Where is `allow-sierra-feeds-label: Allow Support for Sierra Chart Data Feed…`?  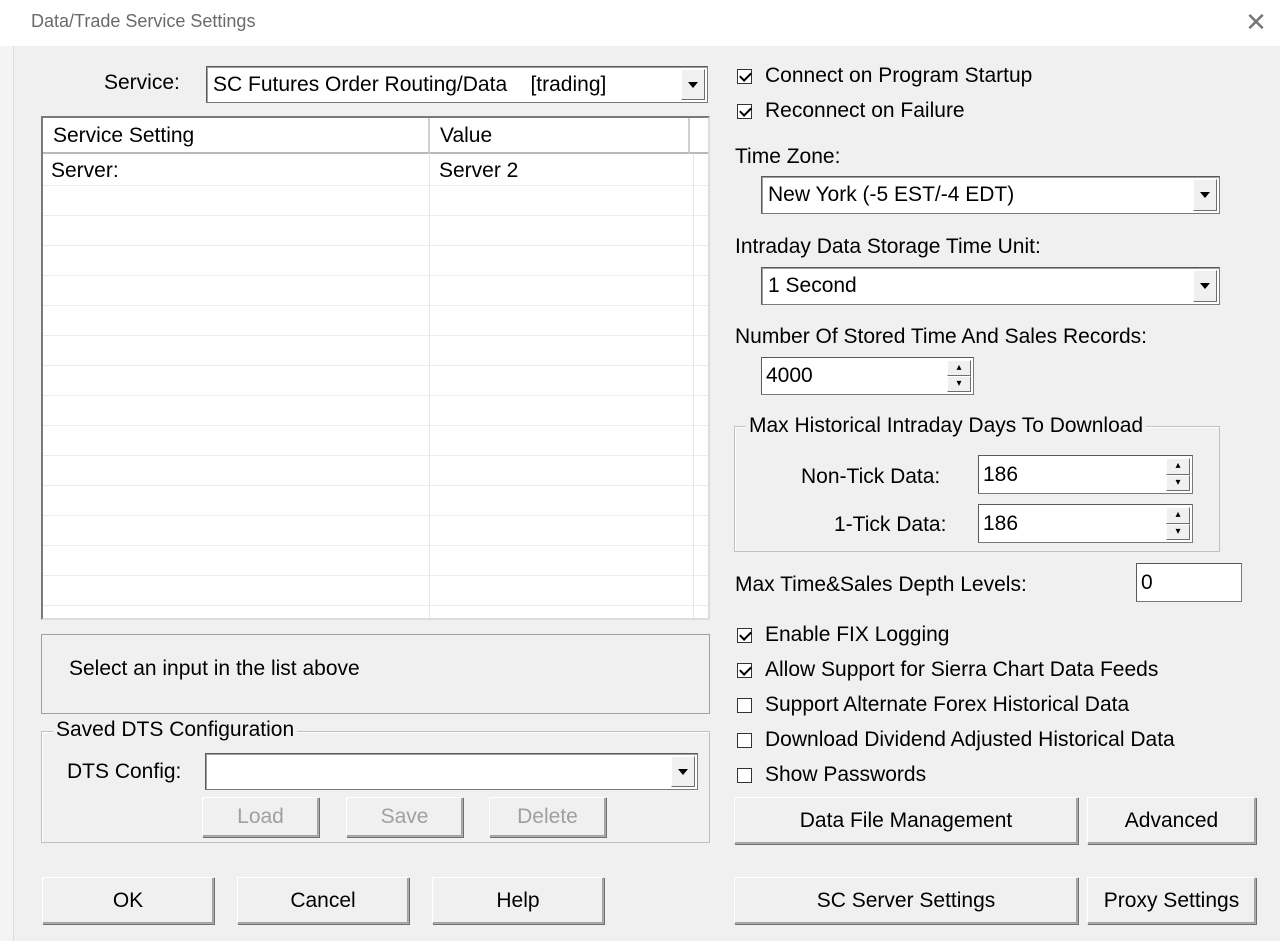 allow-sierra-feeds-label: Allow Support for Sierra Chart Data Feed… is located at coordinates (962, 669).